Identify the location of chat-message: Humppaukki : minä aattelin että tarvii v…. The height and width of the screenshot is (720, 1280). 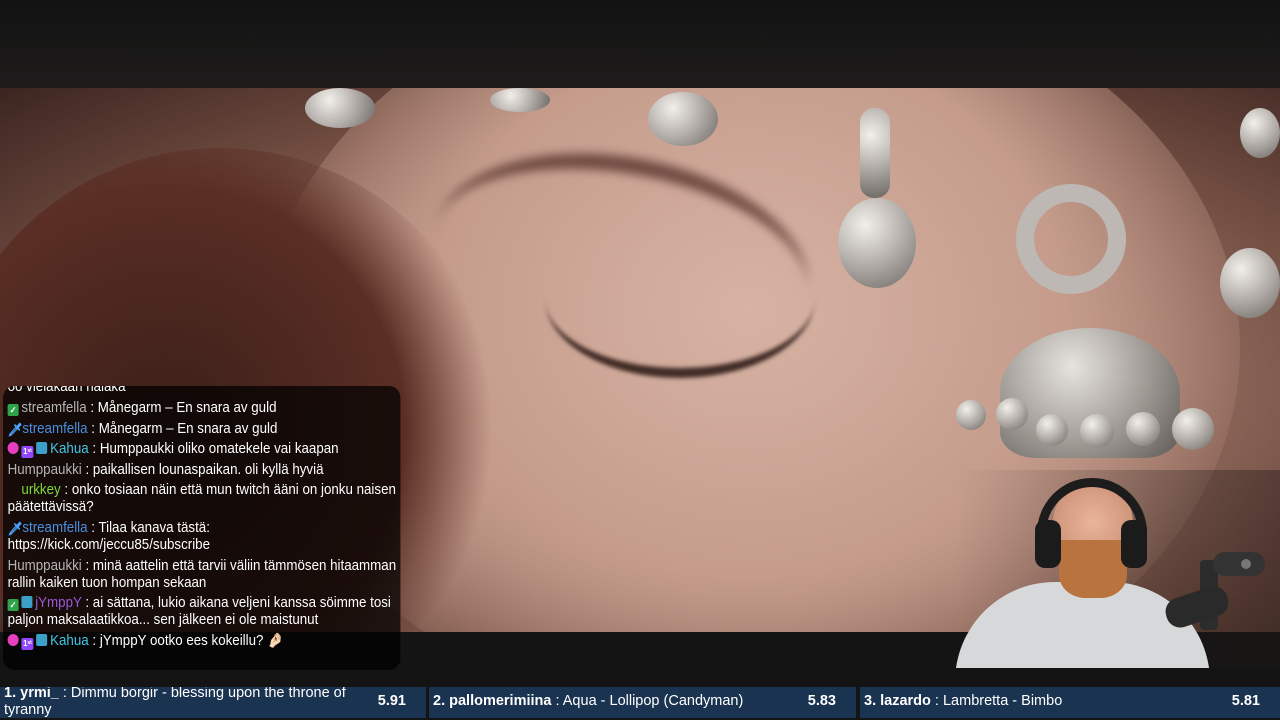
(202, 575).